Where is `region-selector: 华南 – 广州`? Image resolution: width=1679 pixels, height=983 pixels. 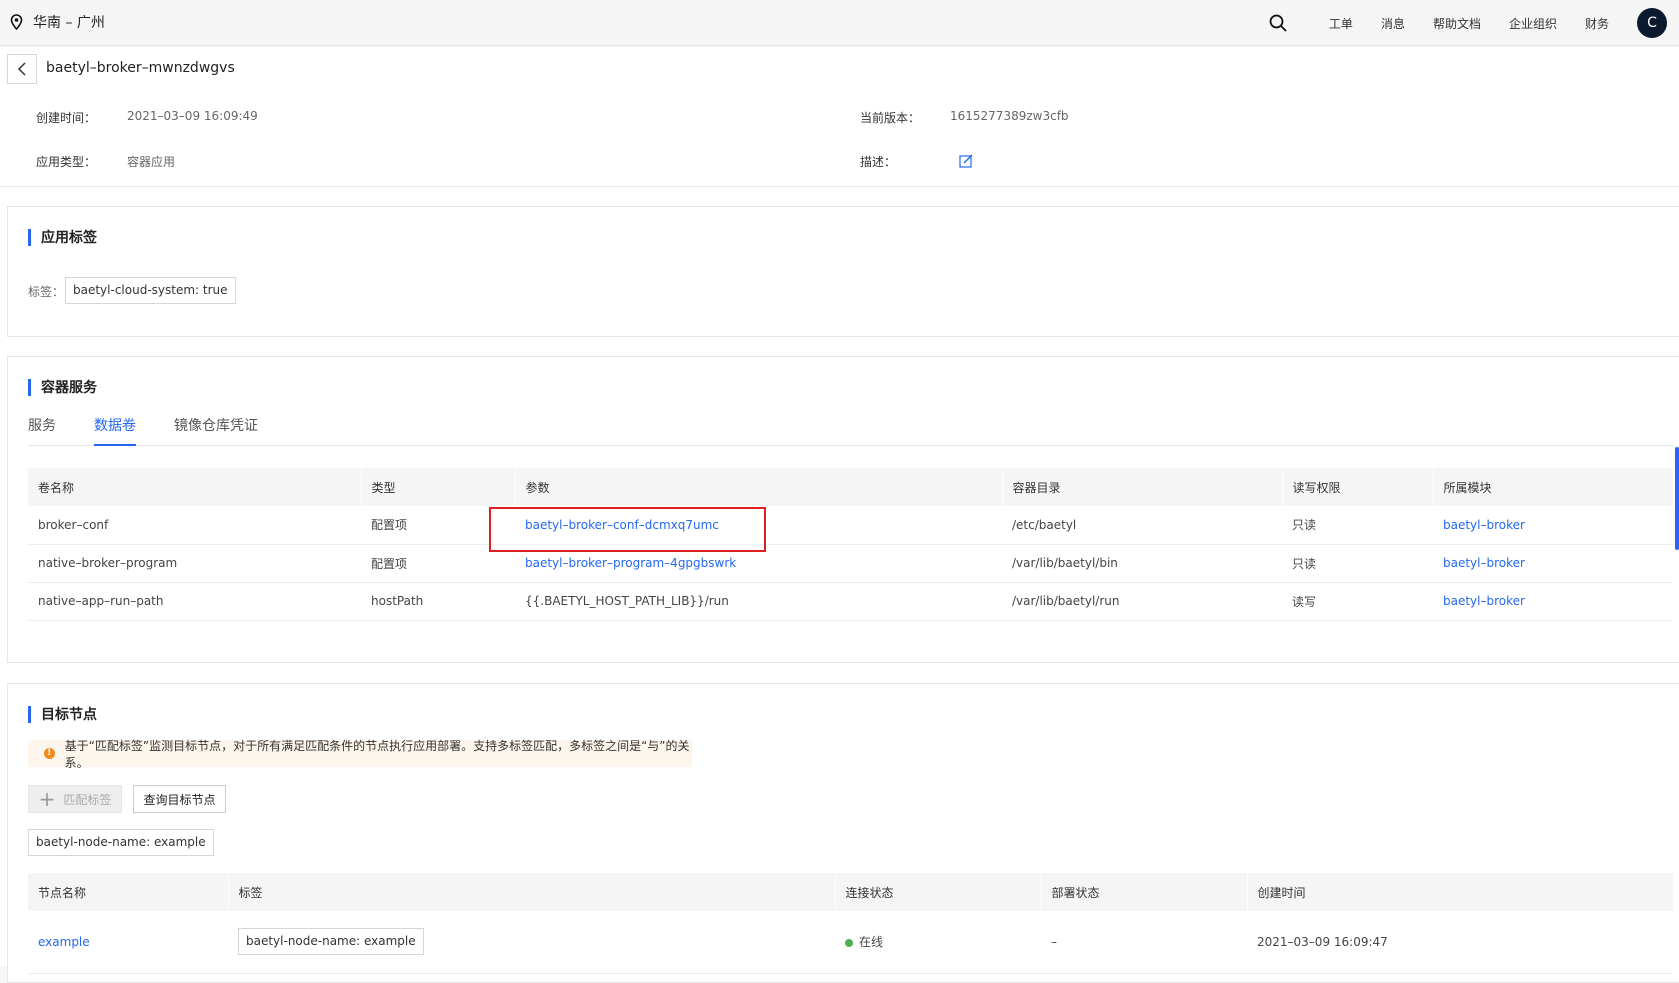
region-selector: 华南 – 广州 is located at coordinates (57, 22).